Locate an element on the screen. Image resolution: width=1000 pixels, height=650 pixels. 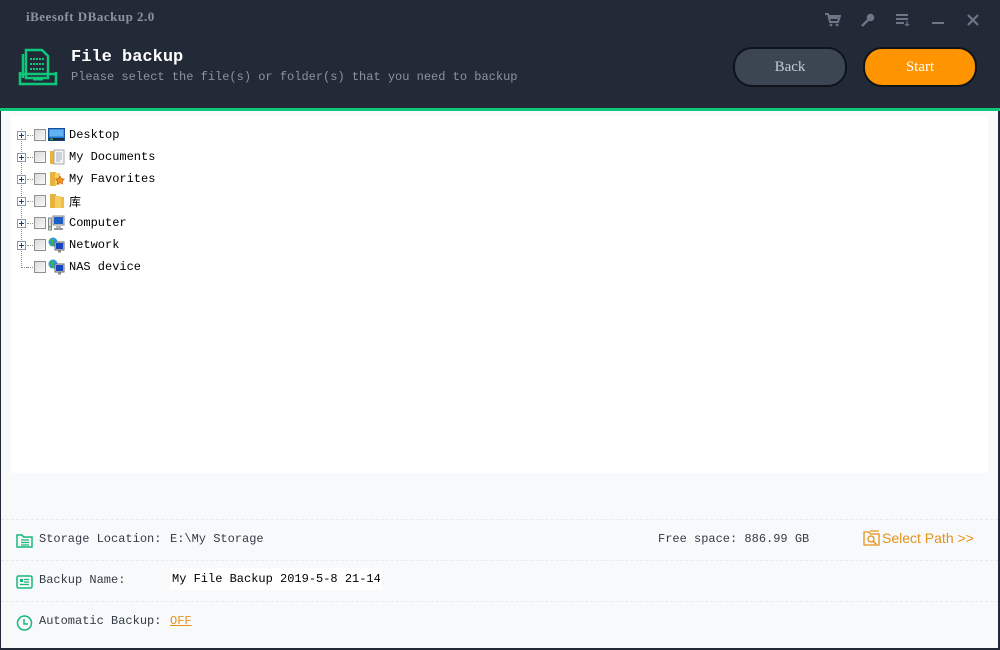
tree-item-label: My Documents is located at coordinates (112, 157).